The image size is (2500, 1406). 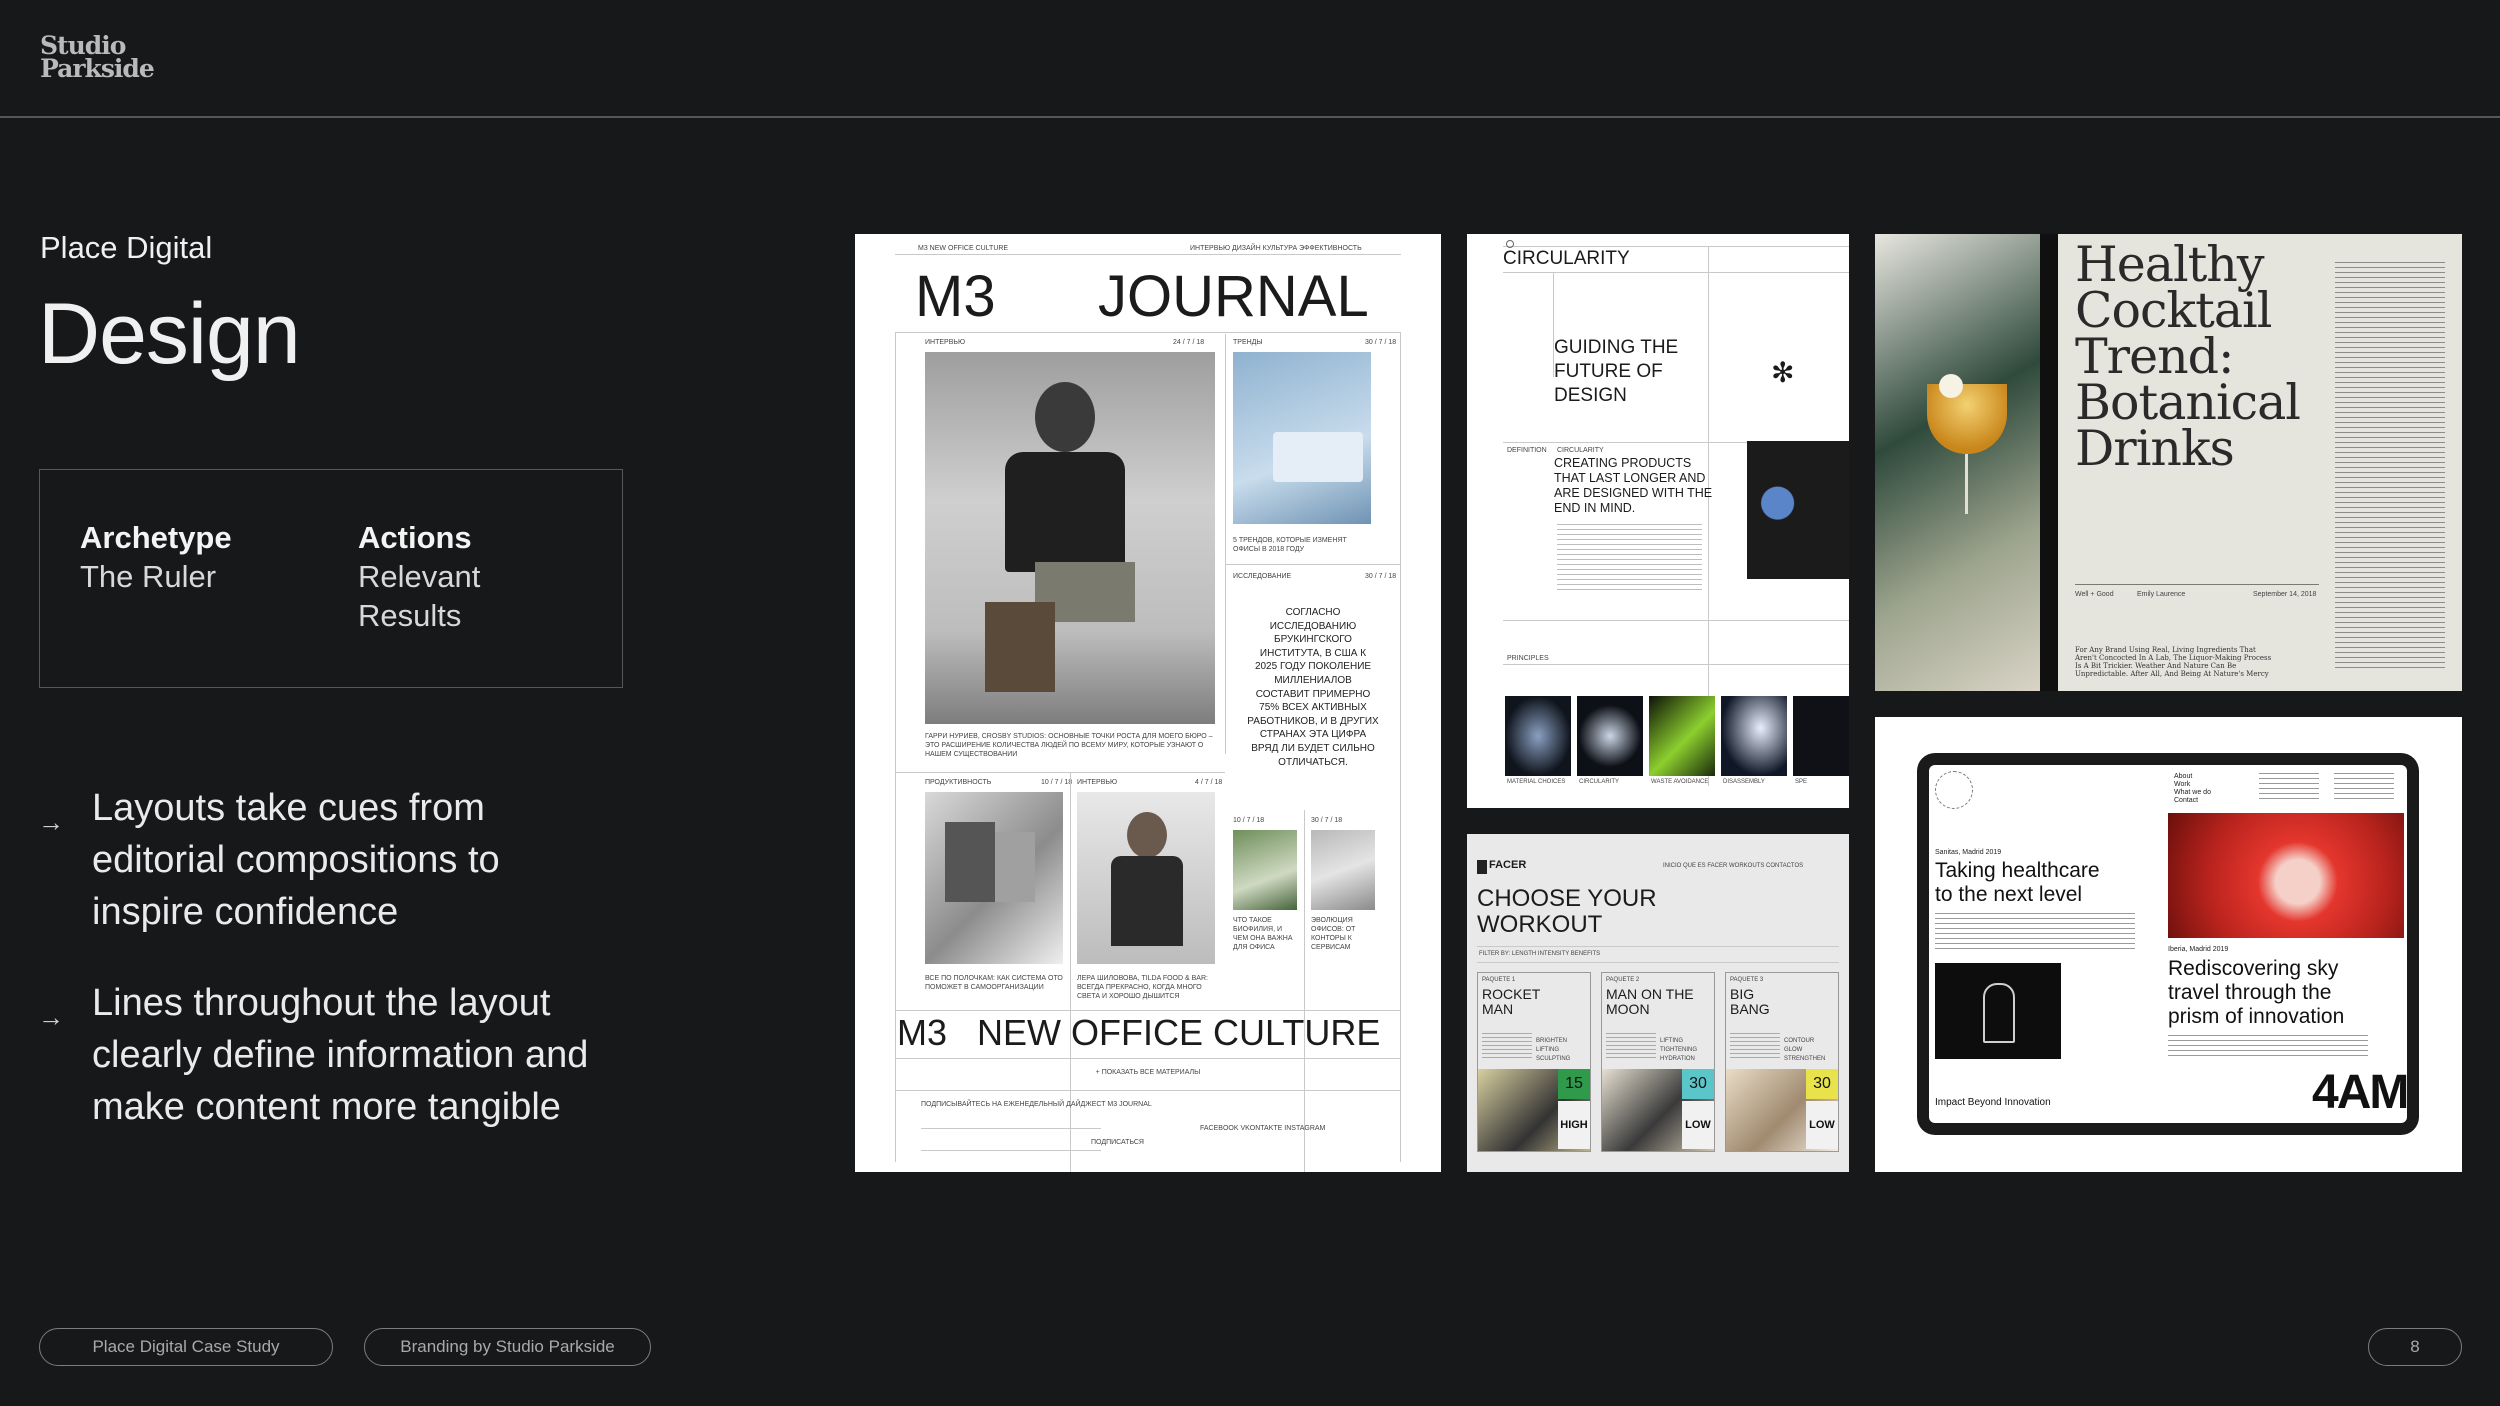 I want to click on studio-logo: Studio Parkside, so click(x=97, y=58).